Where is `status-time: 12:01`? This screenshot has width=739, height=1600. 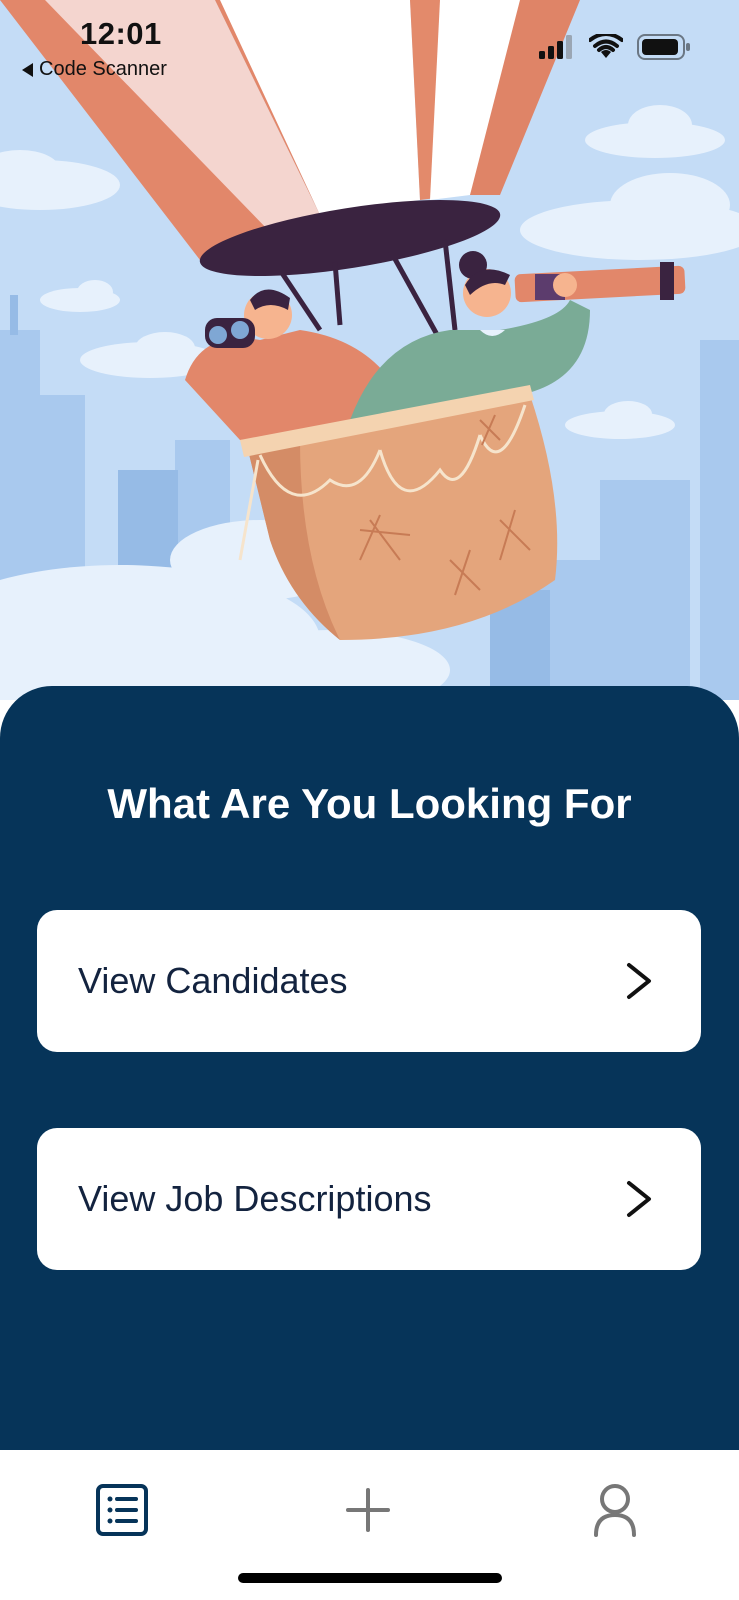 status-time: 12:01 is located at coordinates (121, 33).